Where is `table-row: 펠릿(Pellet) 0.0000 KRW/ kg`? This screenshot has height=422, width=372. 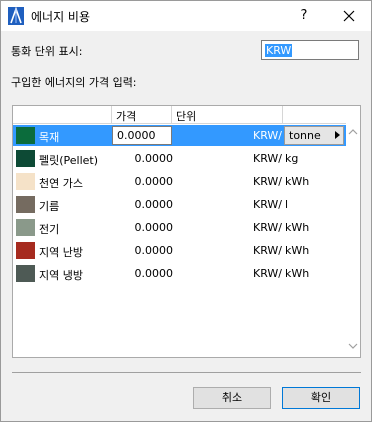 table-row: 펠릿(Pellet) 0.0000 KRW/ kg is located at coordinates (179, 158).